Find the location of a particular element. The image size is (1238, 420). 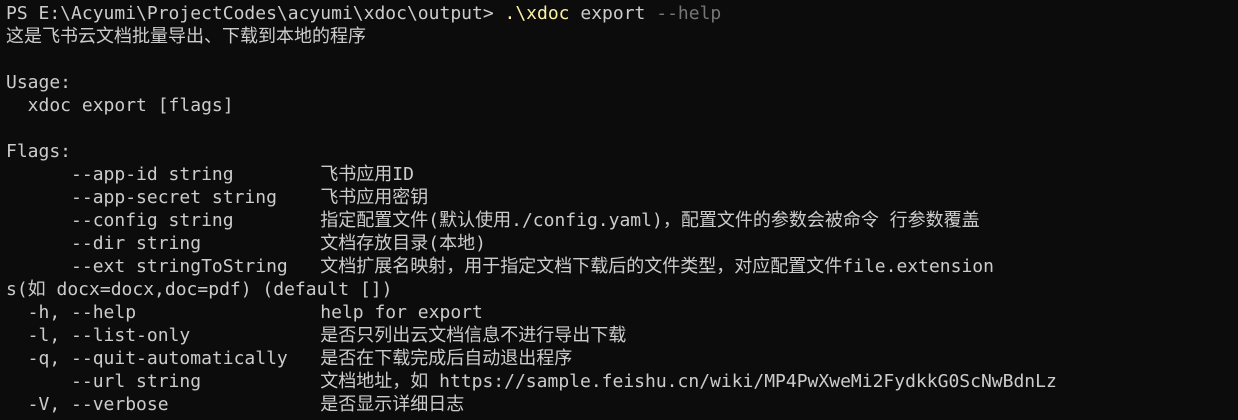

flag-row-ext-wrap: s(如 docx=docx,doc=pdf) (default []) is located at coordinates (199, 289).